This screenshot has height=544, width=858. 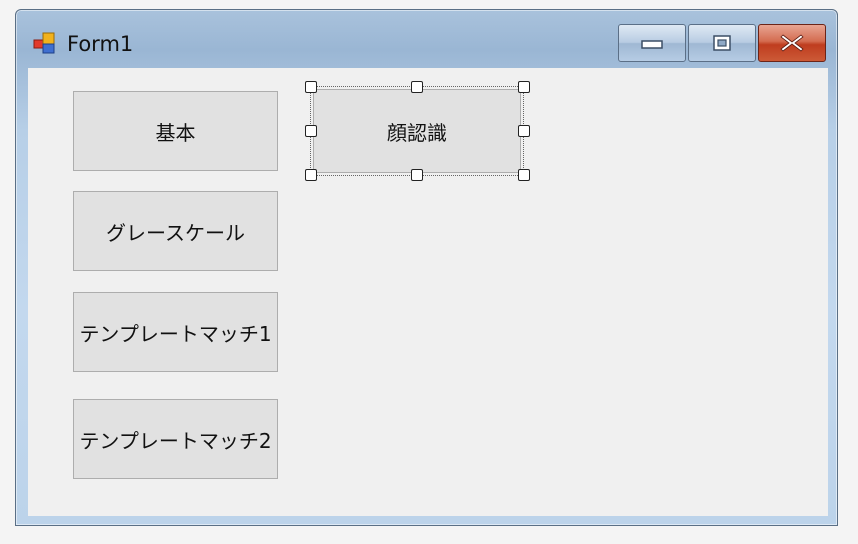 What do you see at coordinates (426, 39) in the screenshot?
I see `title-bar: Form1` at bounding box center [426, 39].